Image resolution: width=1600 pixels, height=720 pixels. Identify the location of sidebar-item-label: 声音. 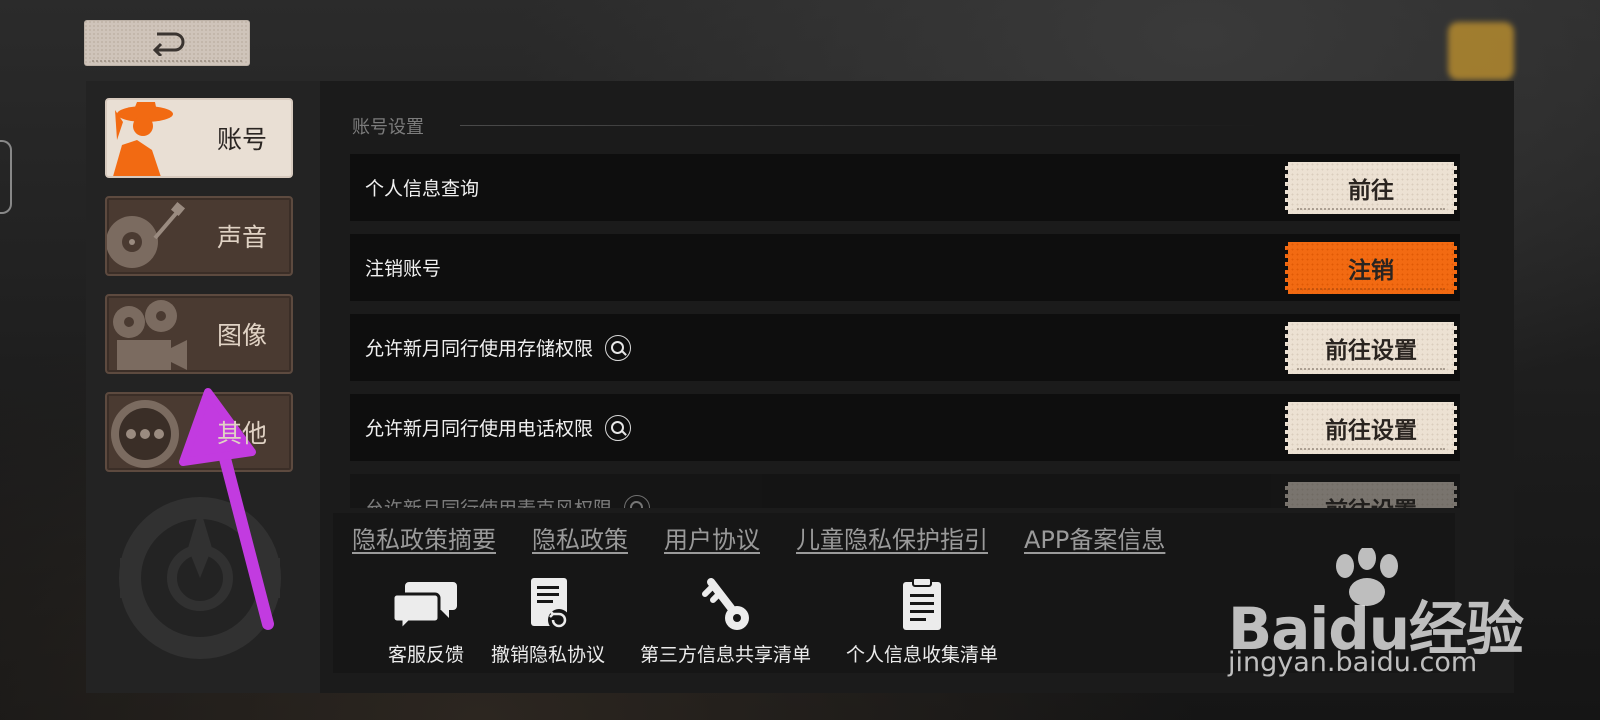
(241, 237).